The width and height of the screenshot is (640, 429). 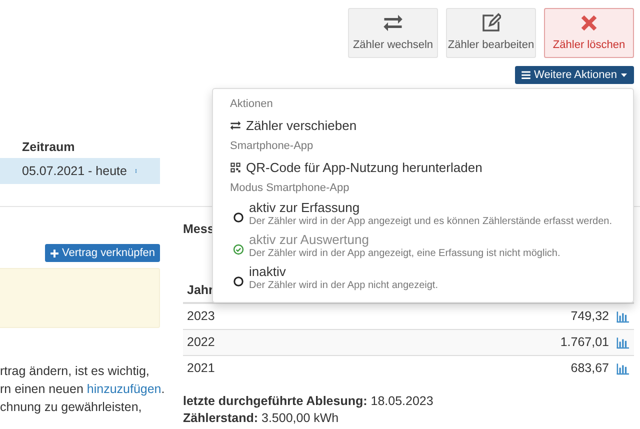 I want to click on last-reading-label: letzte durchgeführte Ablesung:, so click(x=275, y=401).